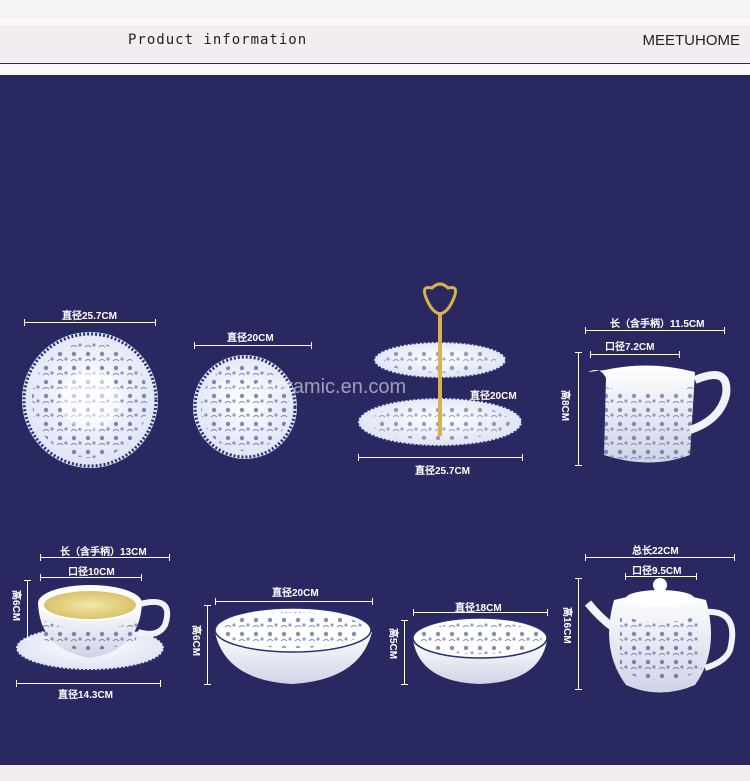 The width and height of the screenshot is (750, 781). I want to click on saucer-diameter: 直径14.3CM, so click(86, 695).